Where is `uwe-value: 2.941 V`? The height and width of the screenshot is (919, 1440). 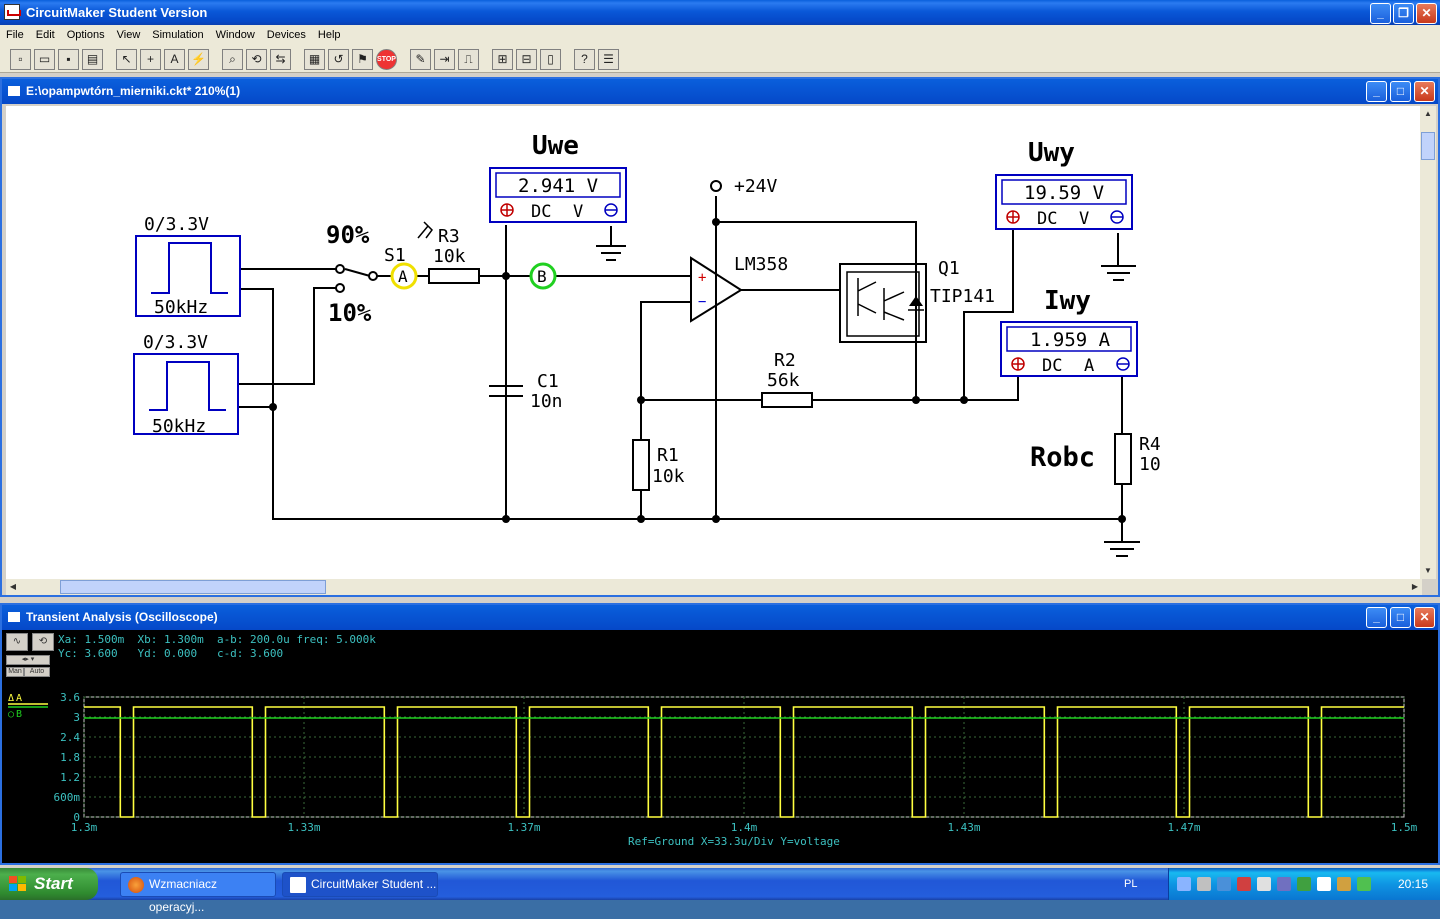
uwe-value: 2.941 V is located at coordinates (558, 186).